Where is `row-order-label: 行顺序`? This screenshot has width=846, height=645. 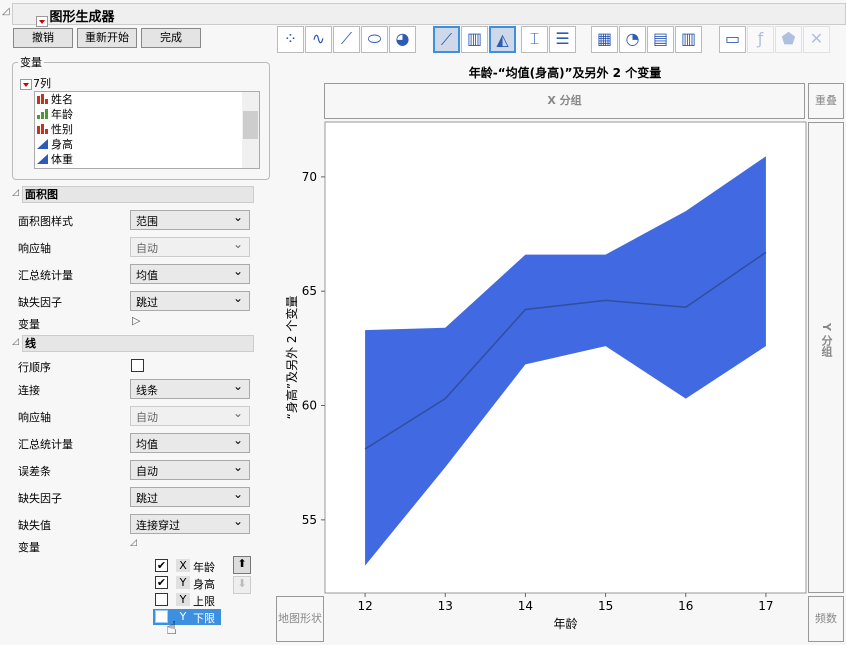 row-order-label: 行顺序 is located at coordinates (34, 367).